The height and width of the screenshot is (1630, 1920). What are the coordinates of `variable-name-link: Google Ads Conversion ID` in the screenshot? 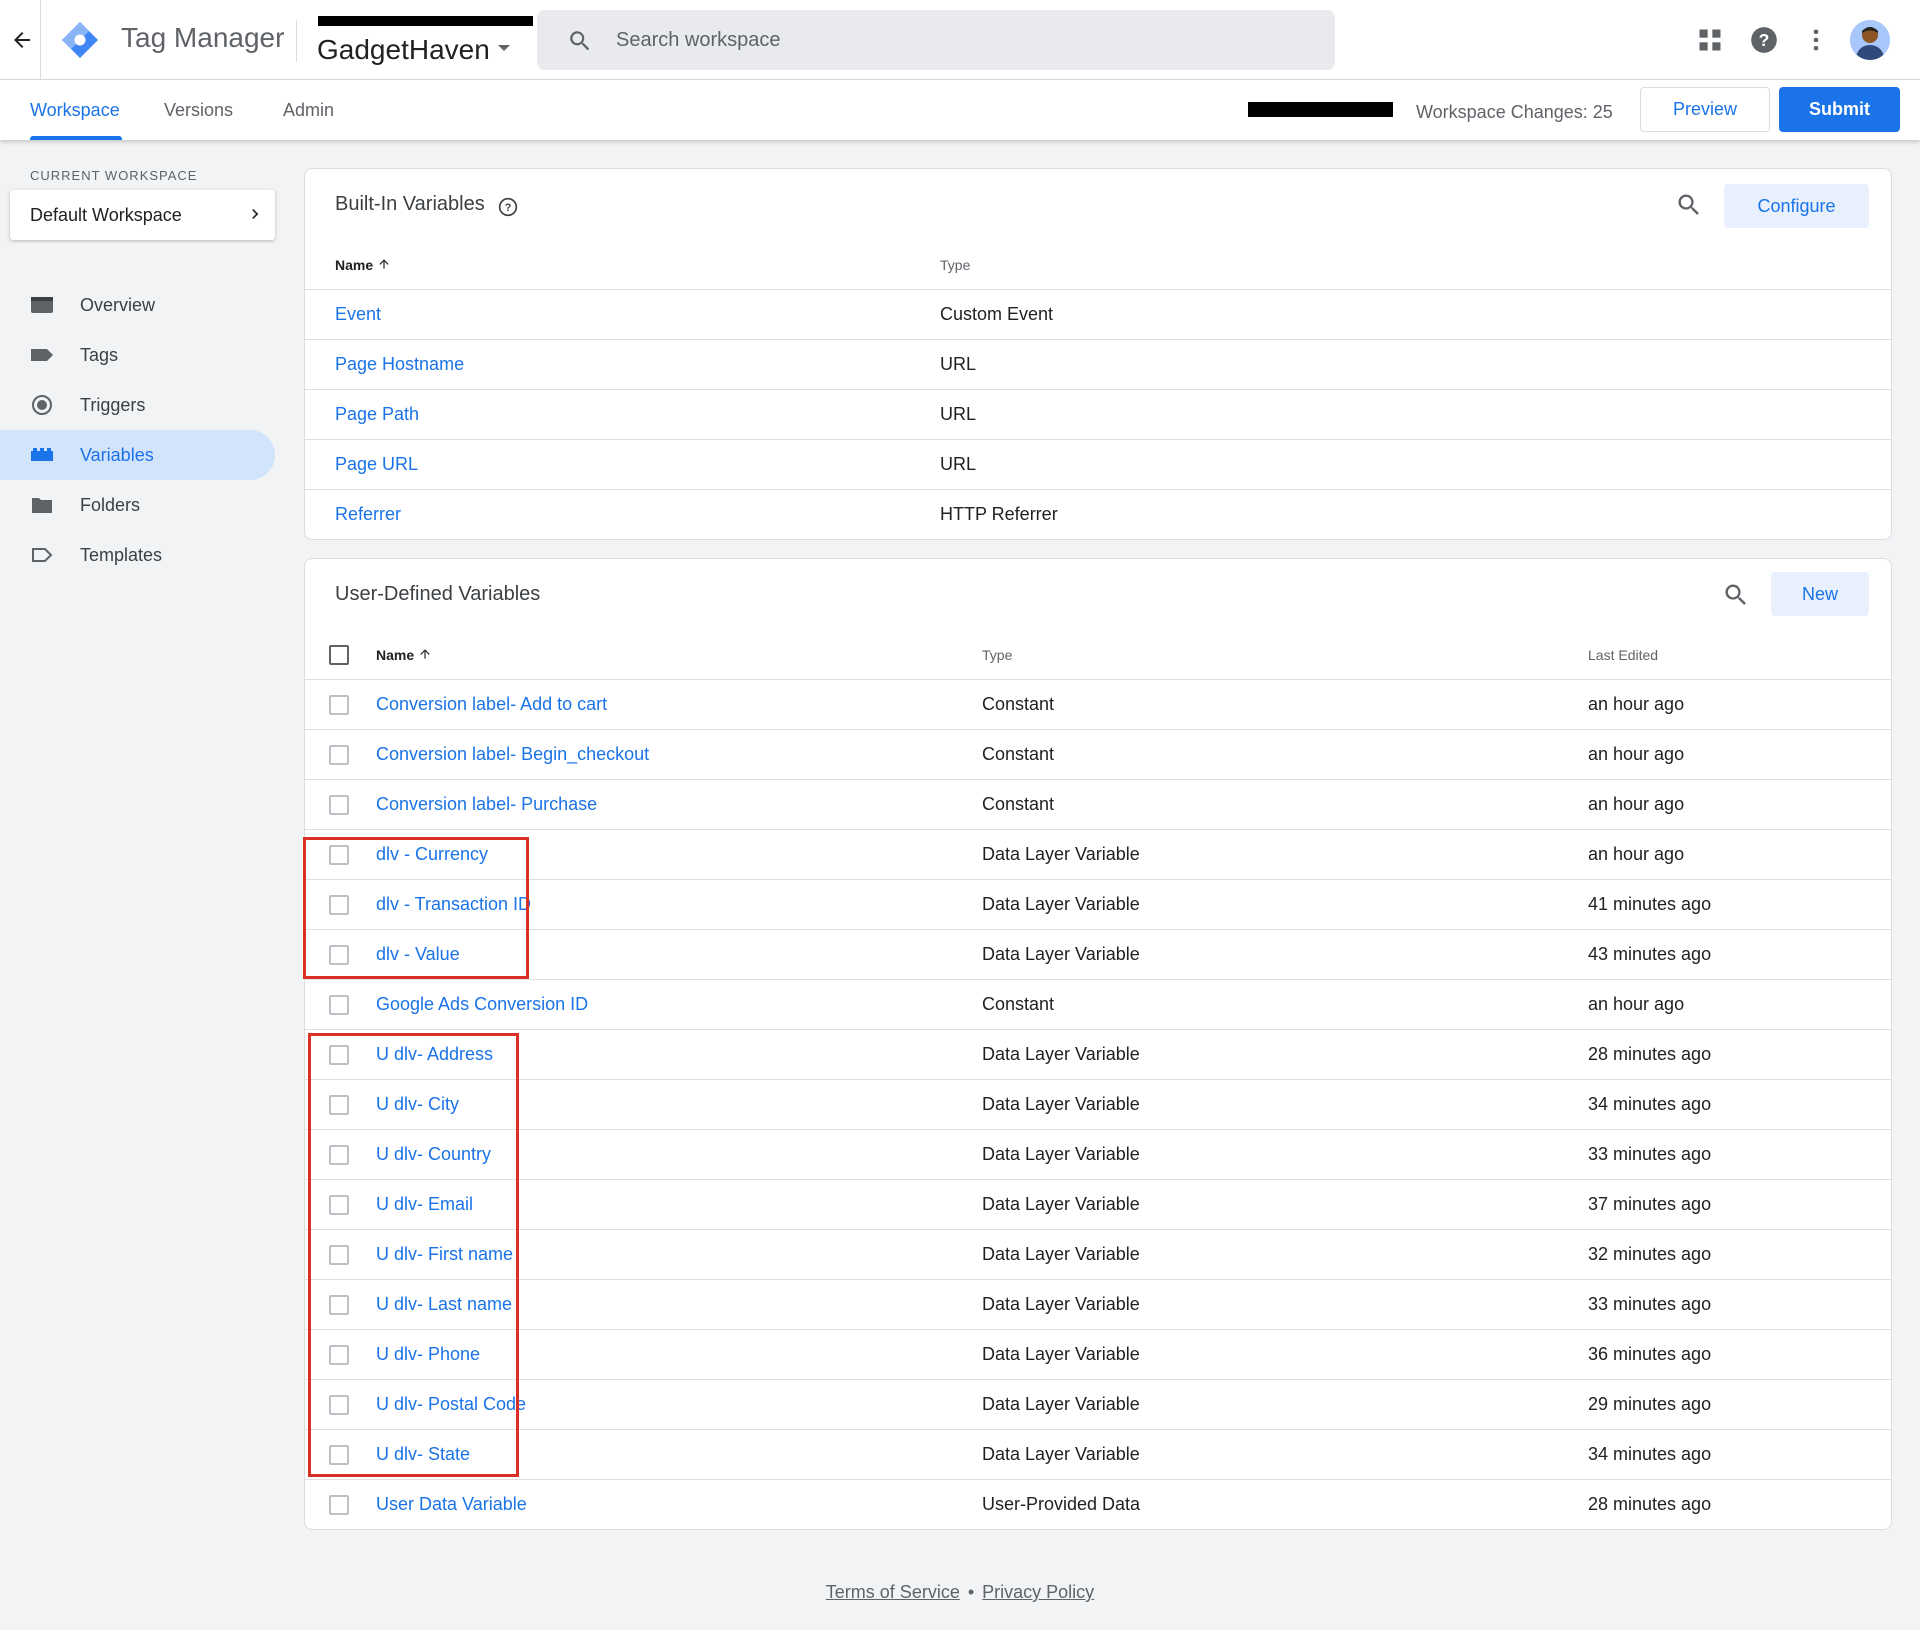 It's located at (482, 1004).